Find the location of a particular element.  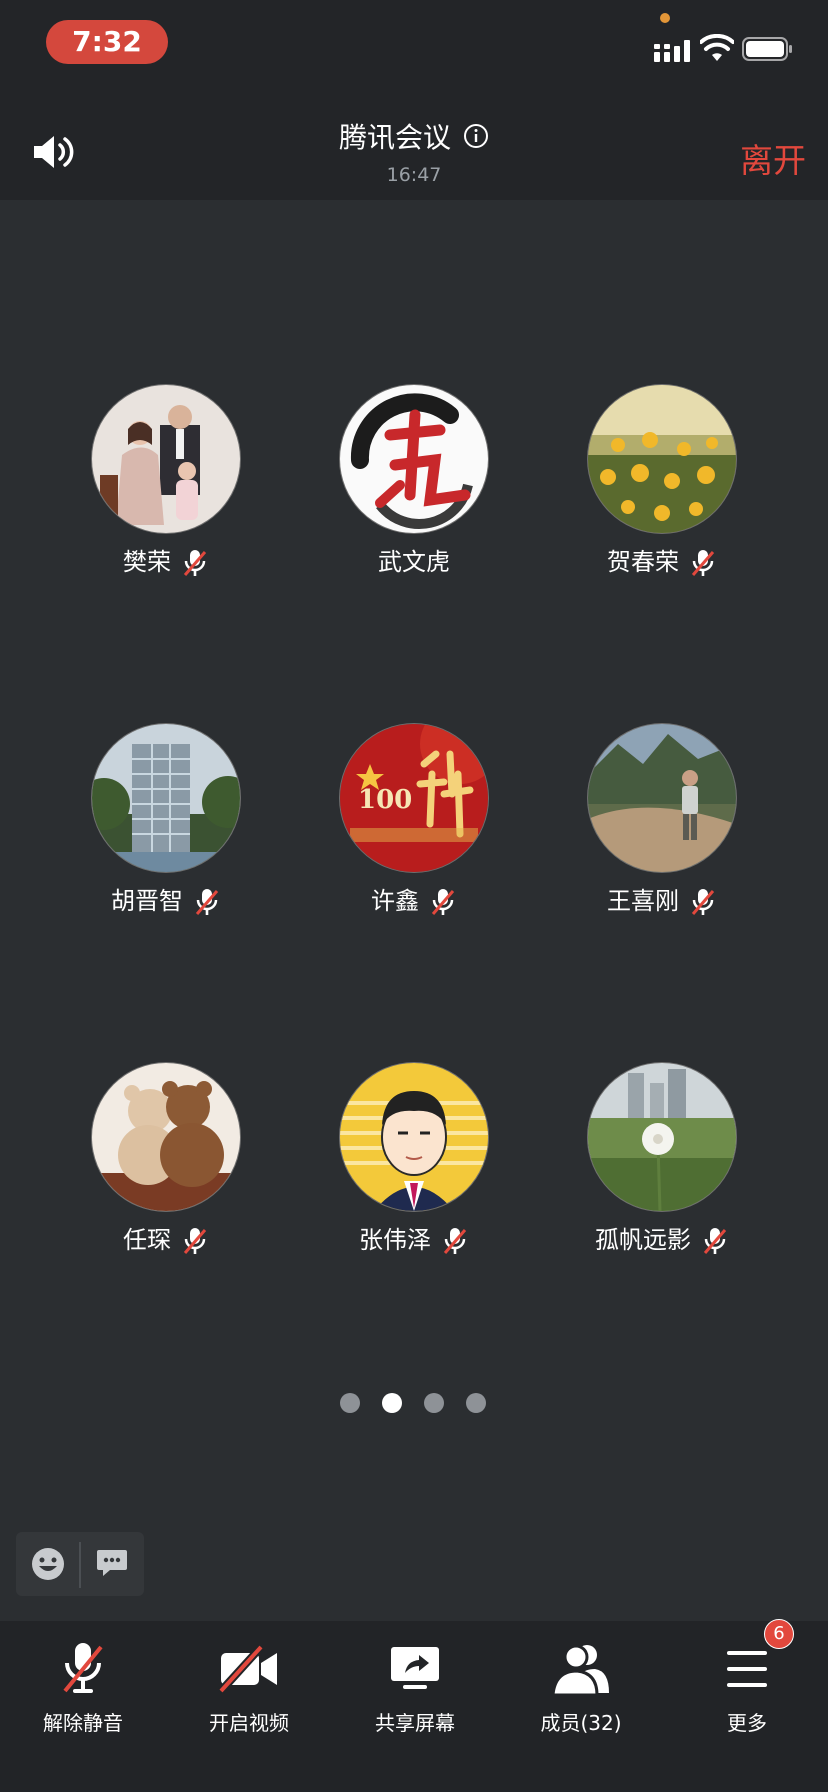

battery-icon is located at coordinates (767, 49).